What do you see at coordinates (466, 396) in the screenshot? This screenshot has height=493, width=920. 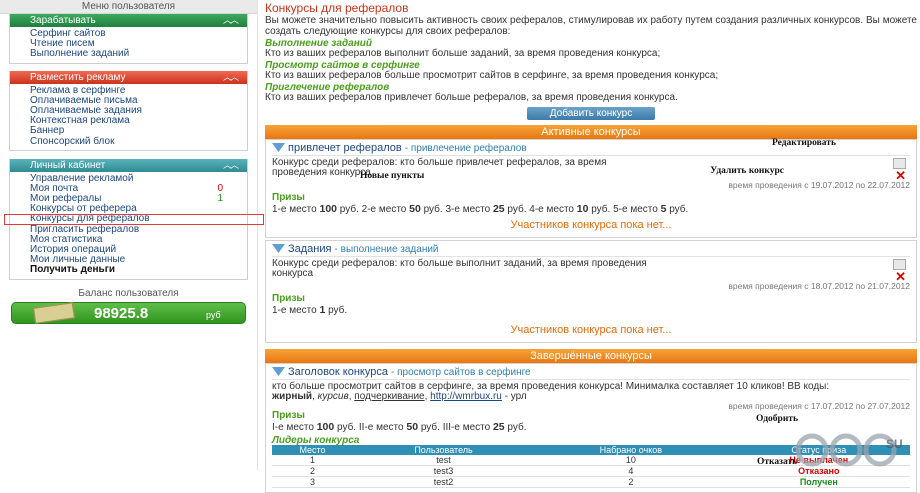 I see `description-link: http://wmrbux.ru` at bounding box center [466, 396].